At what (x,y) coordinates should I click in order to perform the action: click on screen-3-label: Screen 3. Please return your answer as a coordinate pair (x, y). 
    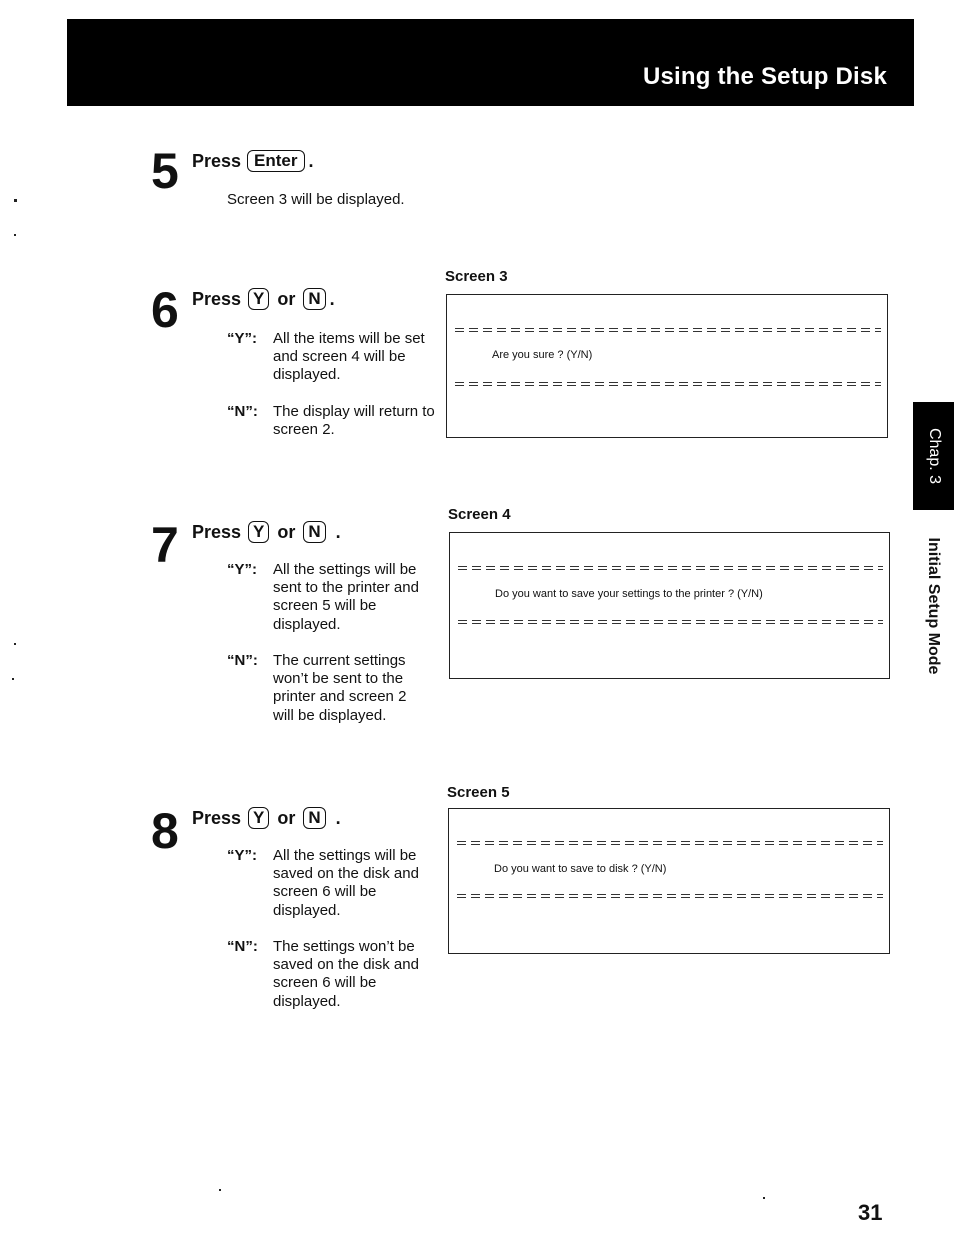
    Looking at the image, I should click on (476, 276).